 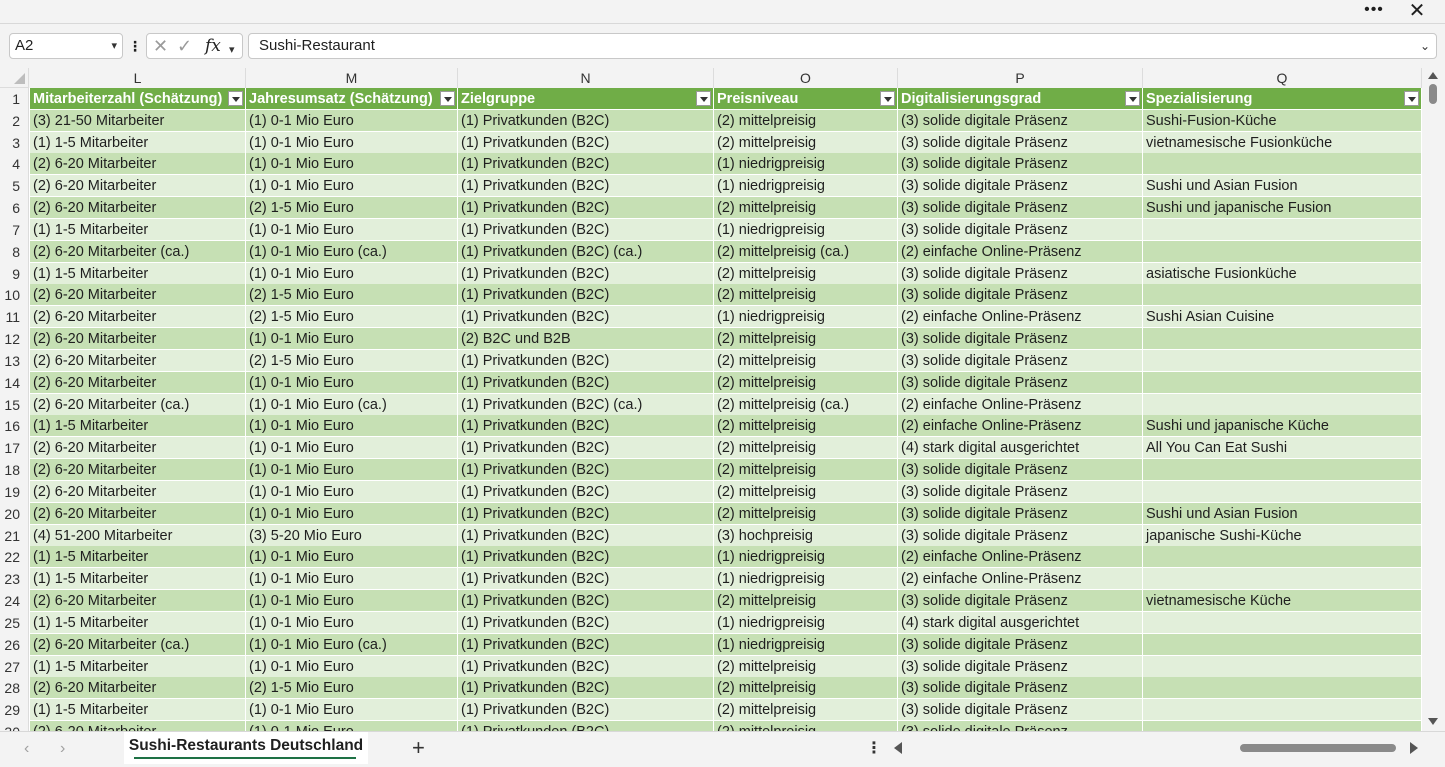 What do you see at coordinates (352, 317) in the screenshot?
I see `table-cell: (2) 1-5 Mio Euro` at bounding box center [352, 317].